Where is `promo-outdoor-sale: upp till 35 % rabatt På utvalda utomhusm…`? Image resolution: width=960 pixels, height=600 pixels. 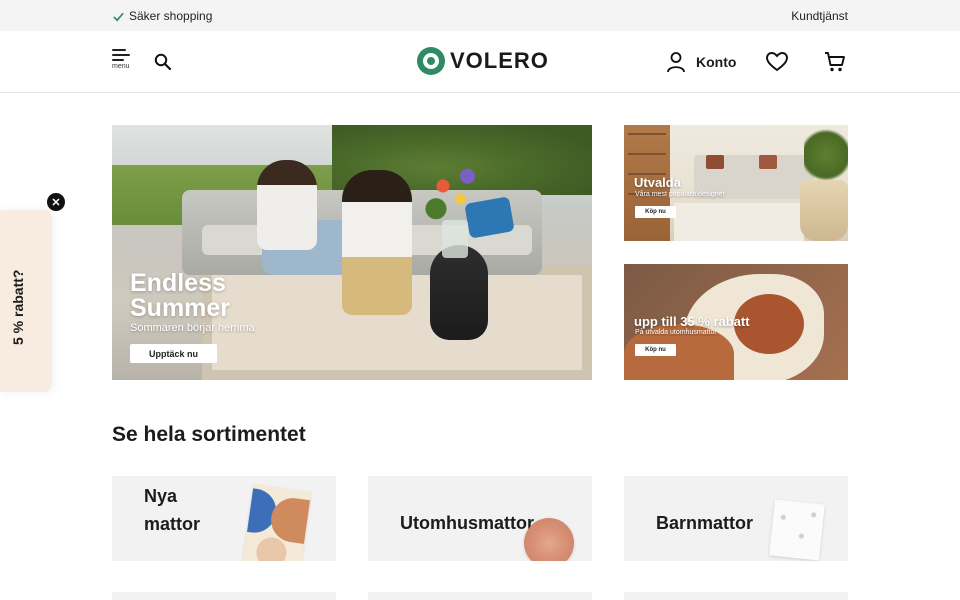 promo-outdoor-sale: upp till 35 % rabatt På utvalda utomhusm… is located at coordinates (736, 322).